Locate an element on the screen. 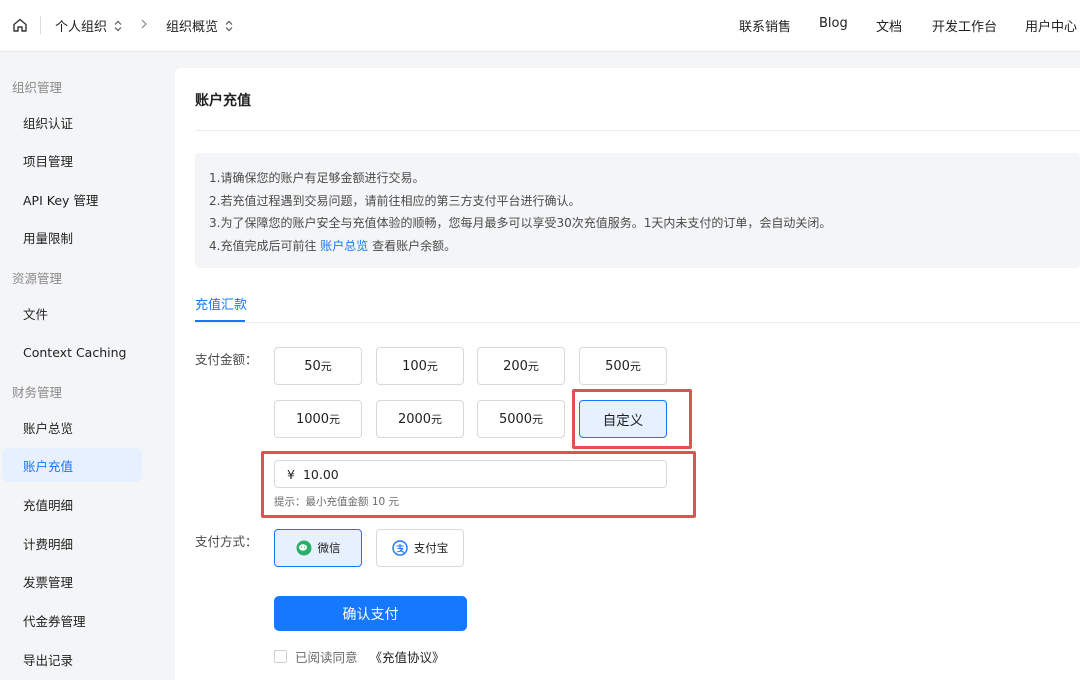  confirm-pay-button: 确认支付 is located at coordinates (370, 613).